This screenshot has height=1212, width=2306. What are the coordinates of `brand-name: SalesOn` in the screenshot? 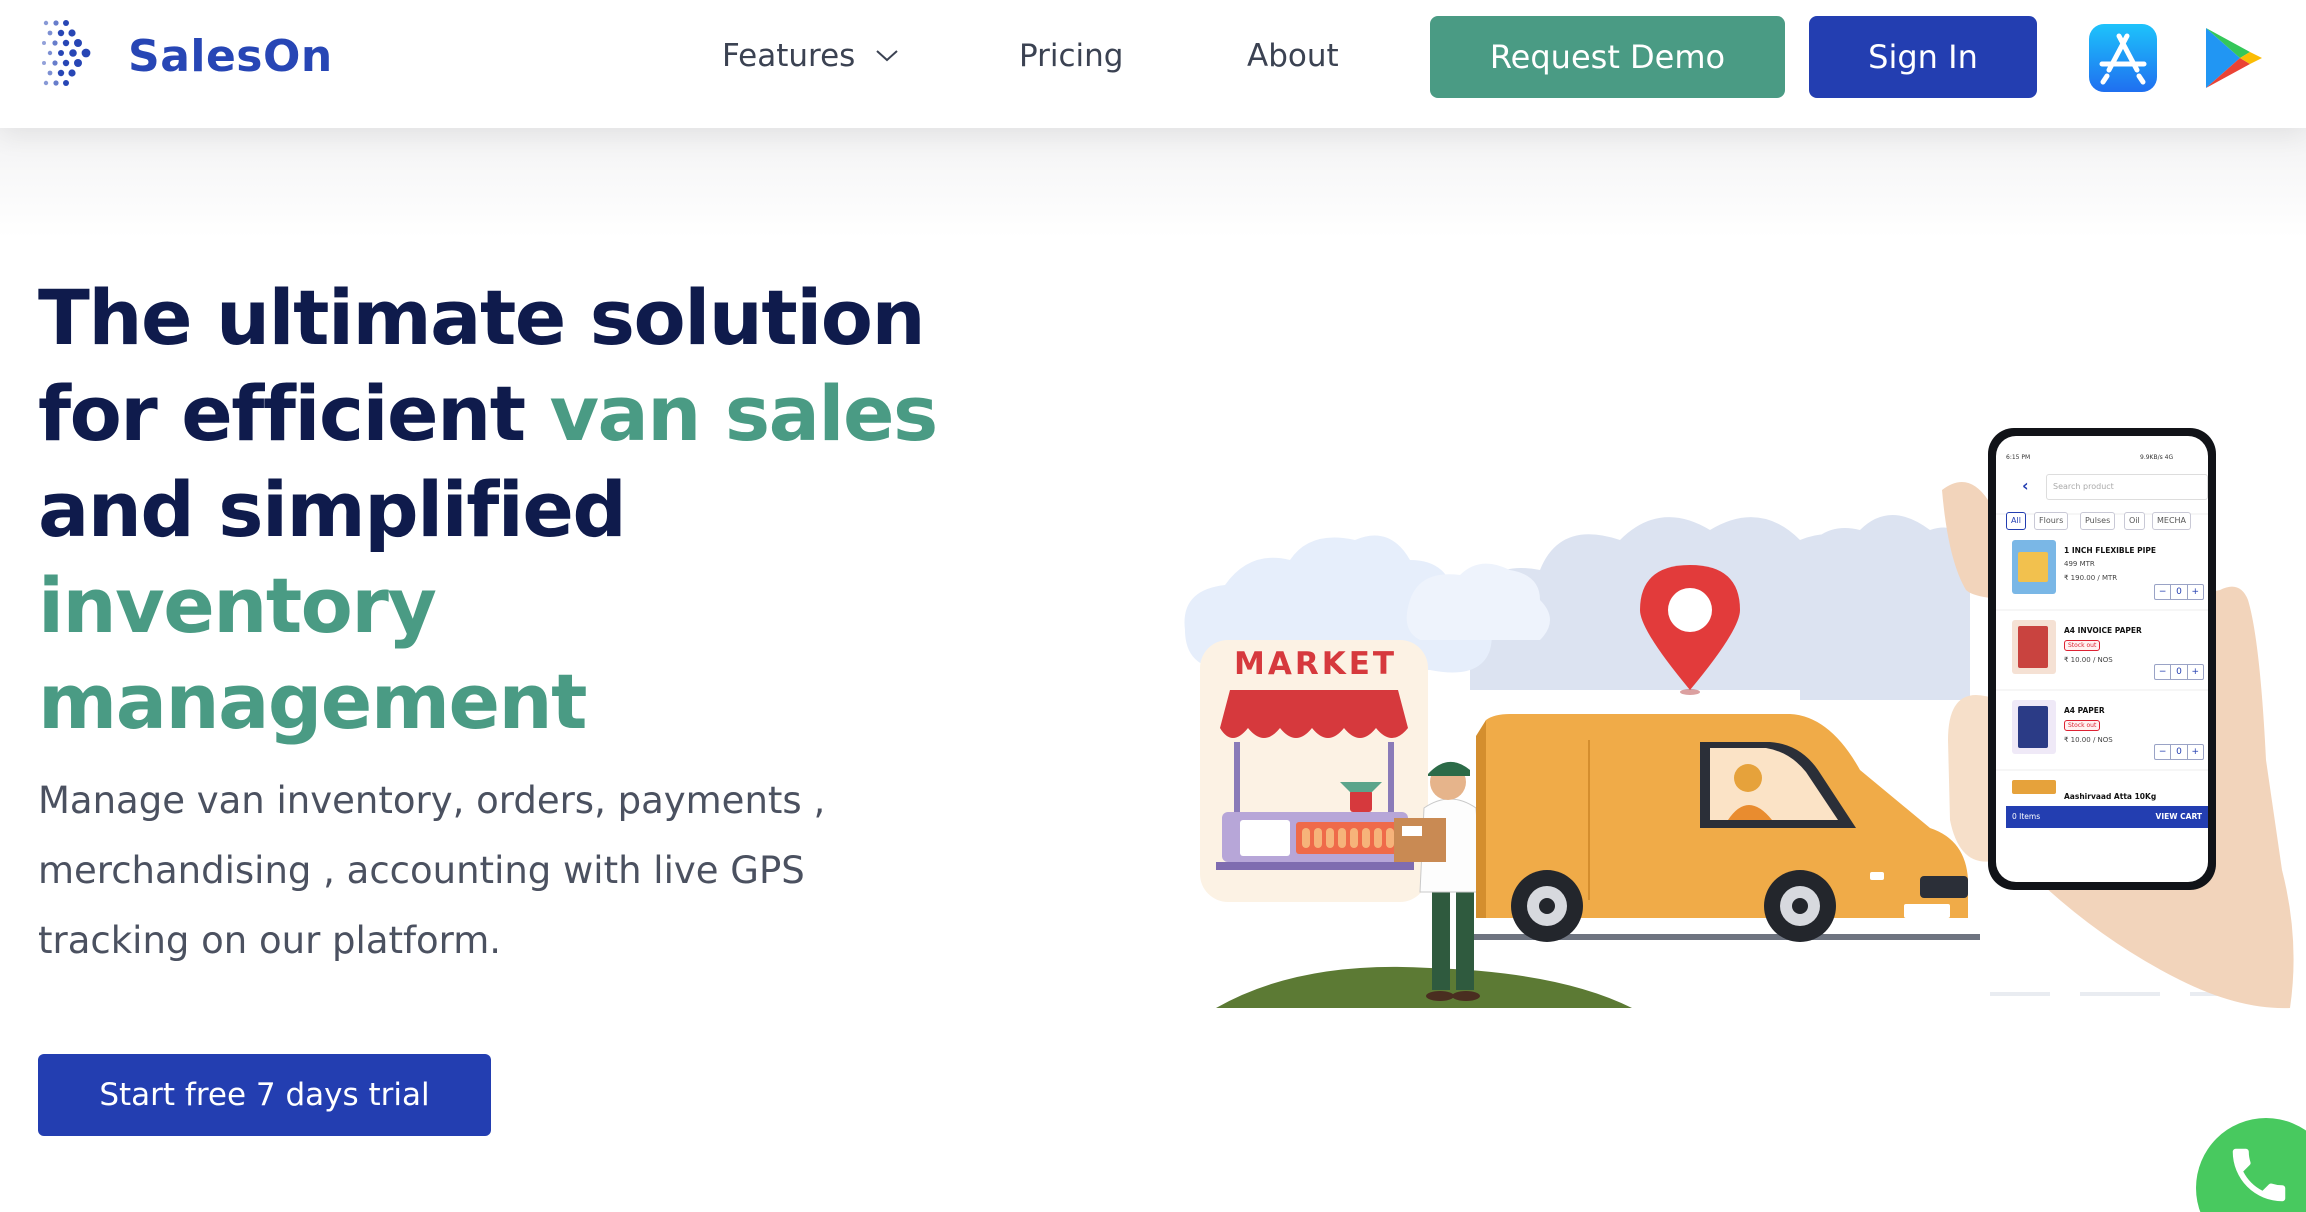 It's located at (230, 56).